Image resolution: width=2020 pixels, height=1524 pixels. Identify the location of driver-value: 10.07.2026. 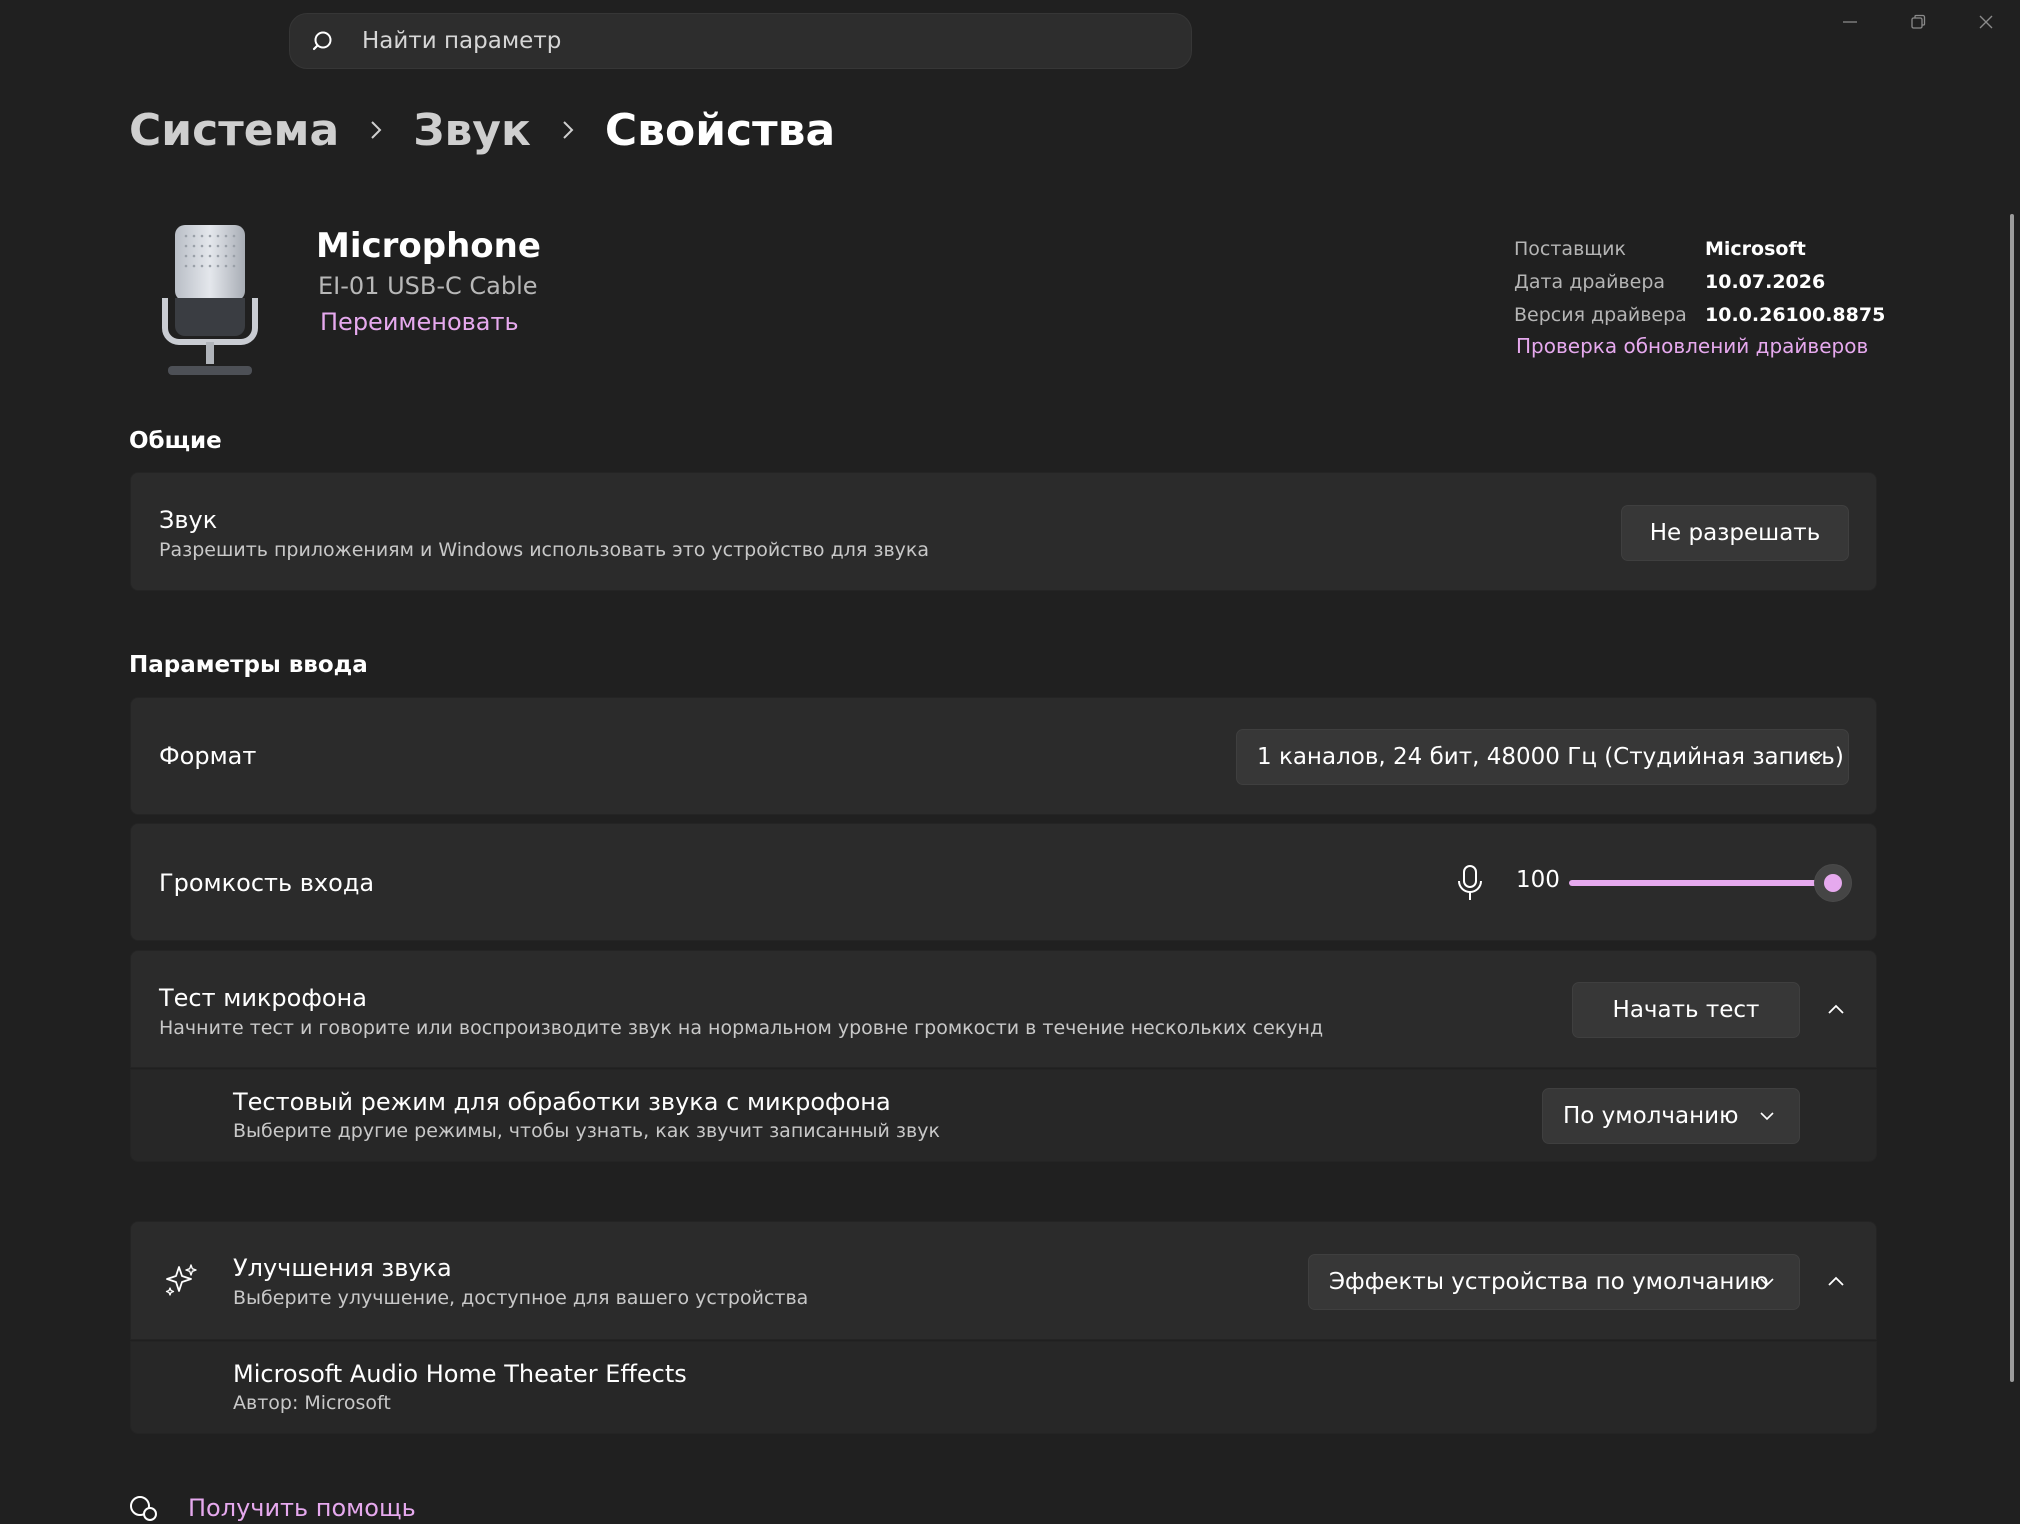
(1765, 281).